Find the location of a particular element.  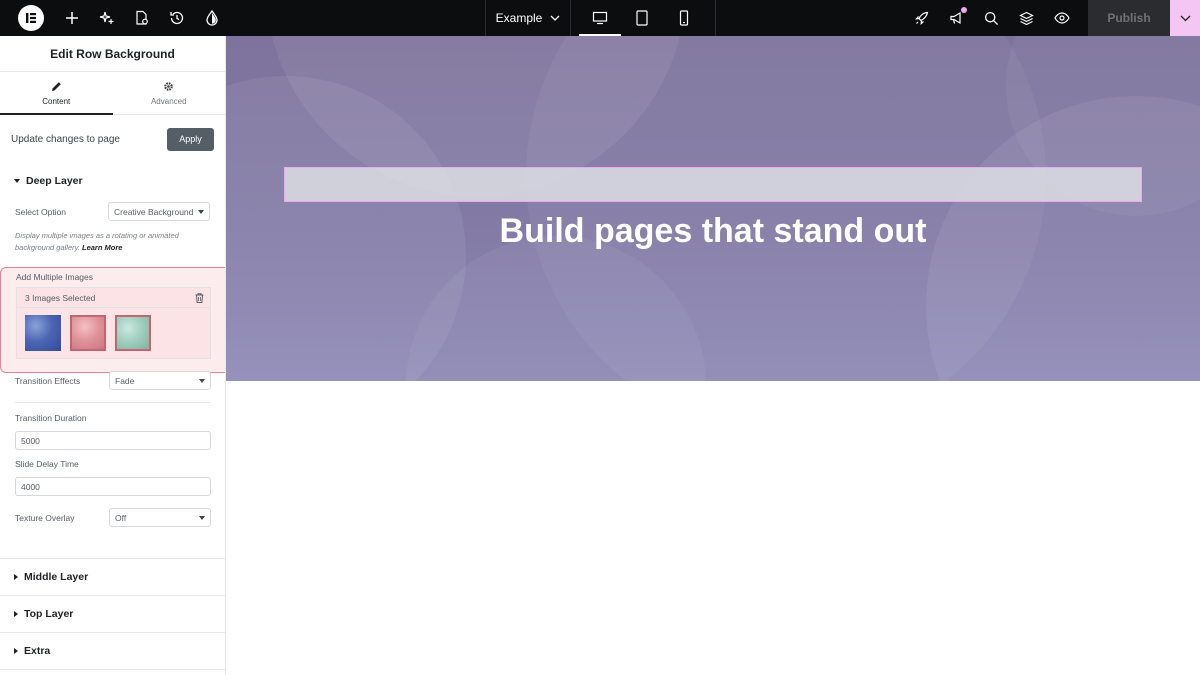

sparkle-icon is located at coordinates (106, 18).